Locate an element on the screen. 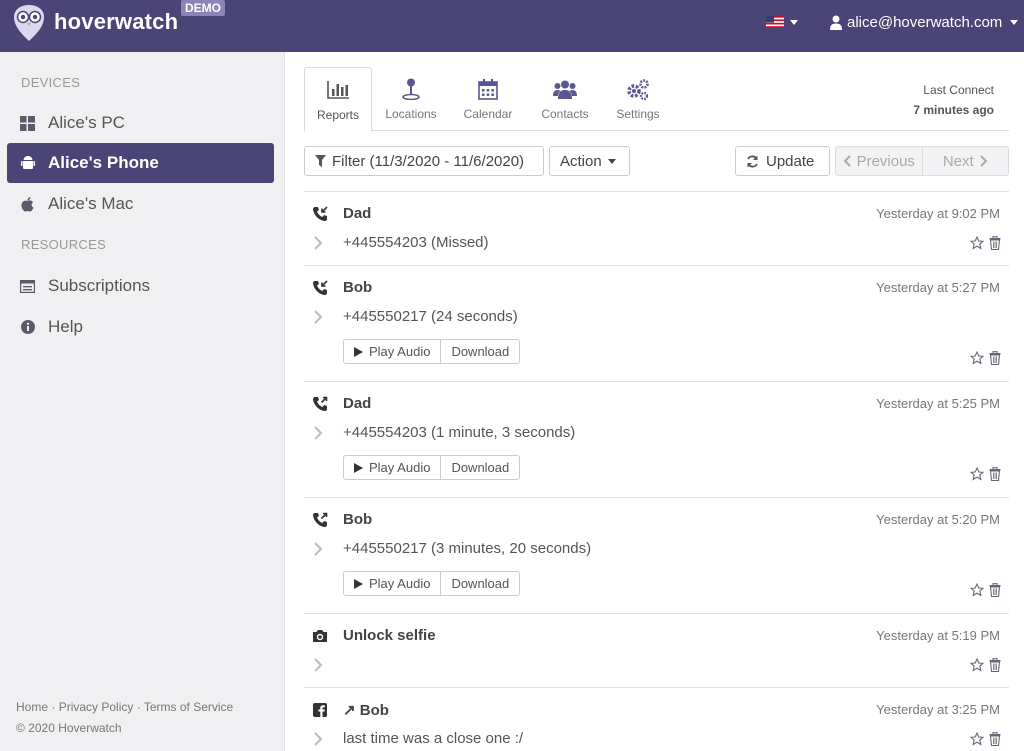  contact-name: Unlock selfie is located at coordinates (389, 635).